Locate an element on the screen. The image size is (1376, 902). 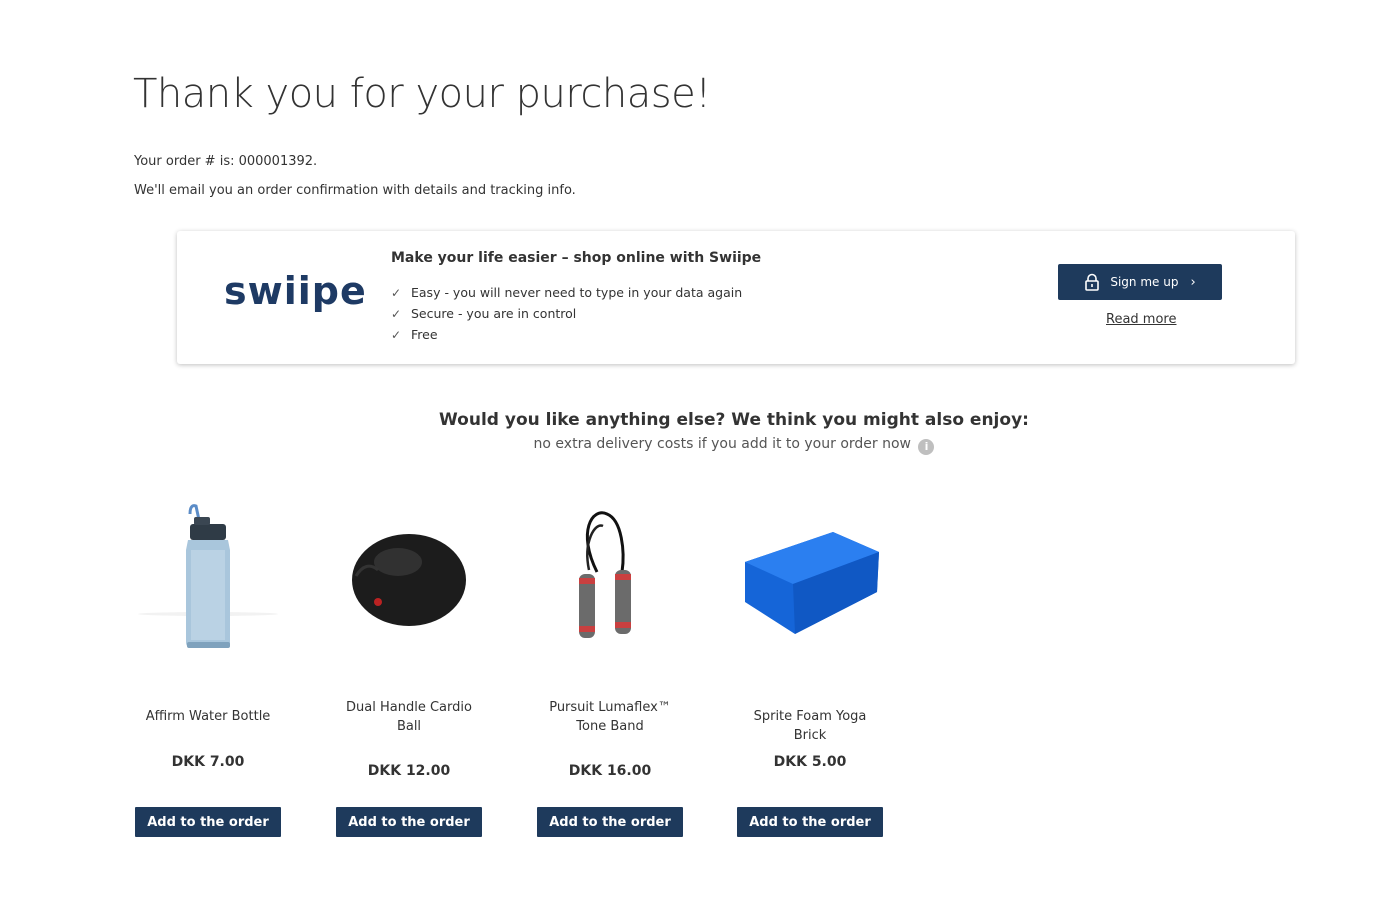
order-number-text: Your order # is: 000001392. is located at coordinates (226, 161).